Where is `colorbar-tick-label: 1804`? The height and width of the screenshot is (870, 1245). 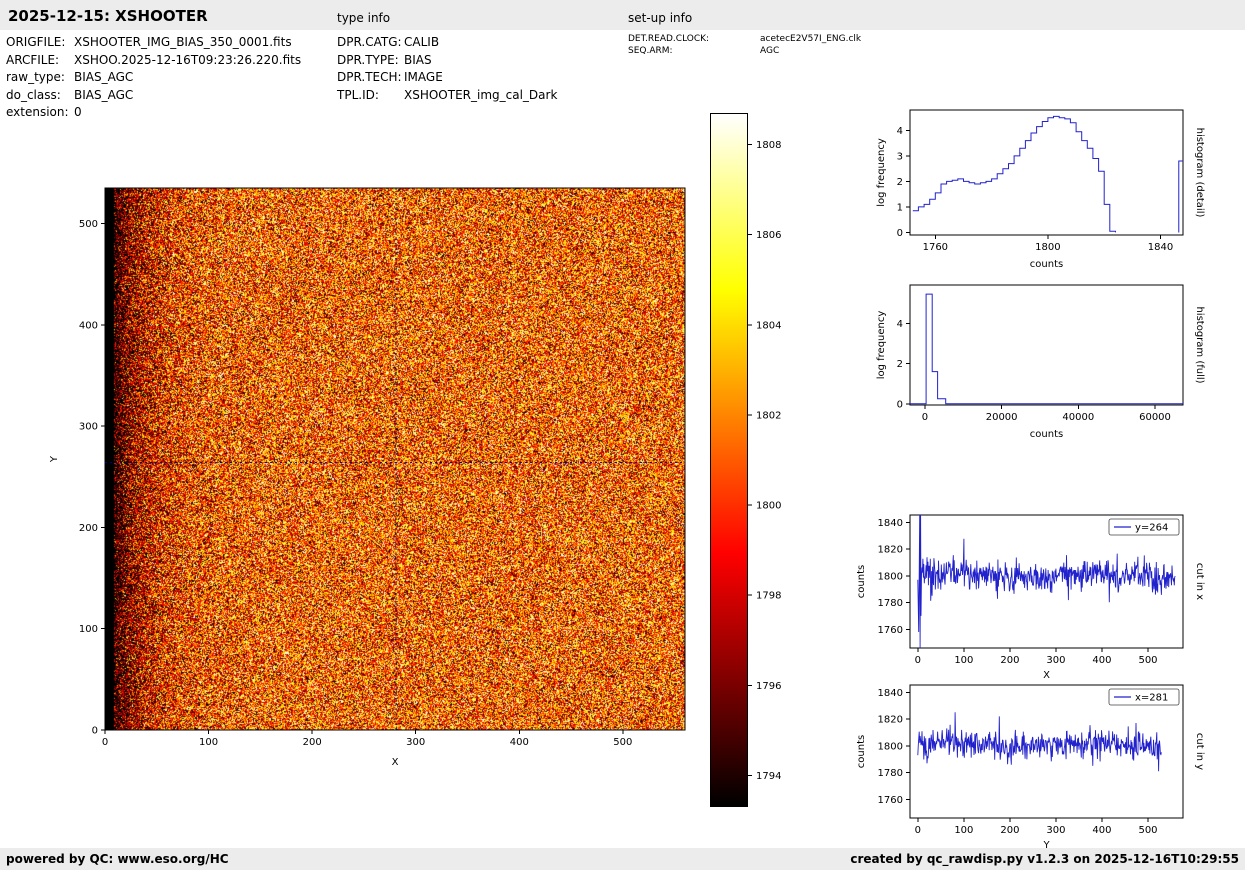
colorbar-tick-label: 1804 is located at coordinates (768, 325).